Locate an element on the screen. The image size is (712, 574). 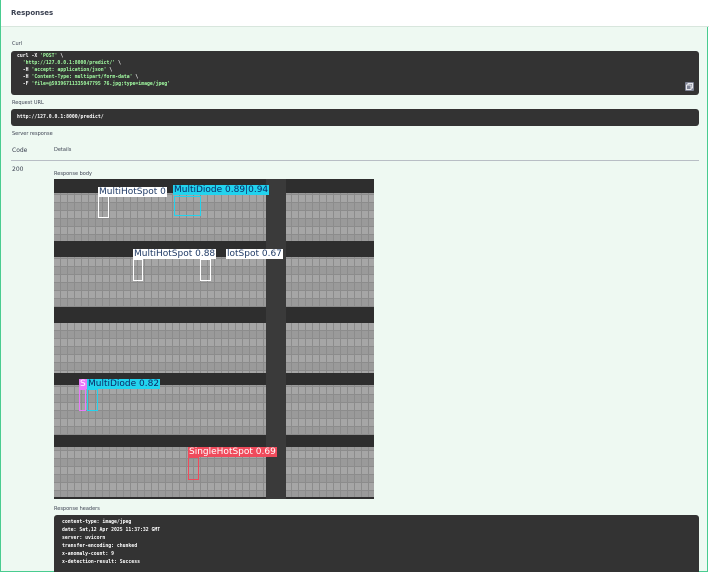
response-header-line: transfer-encoding: chunked is located at coordinates (100, 546).